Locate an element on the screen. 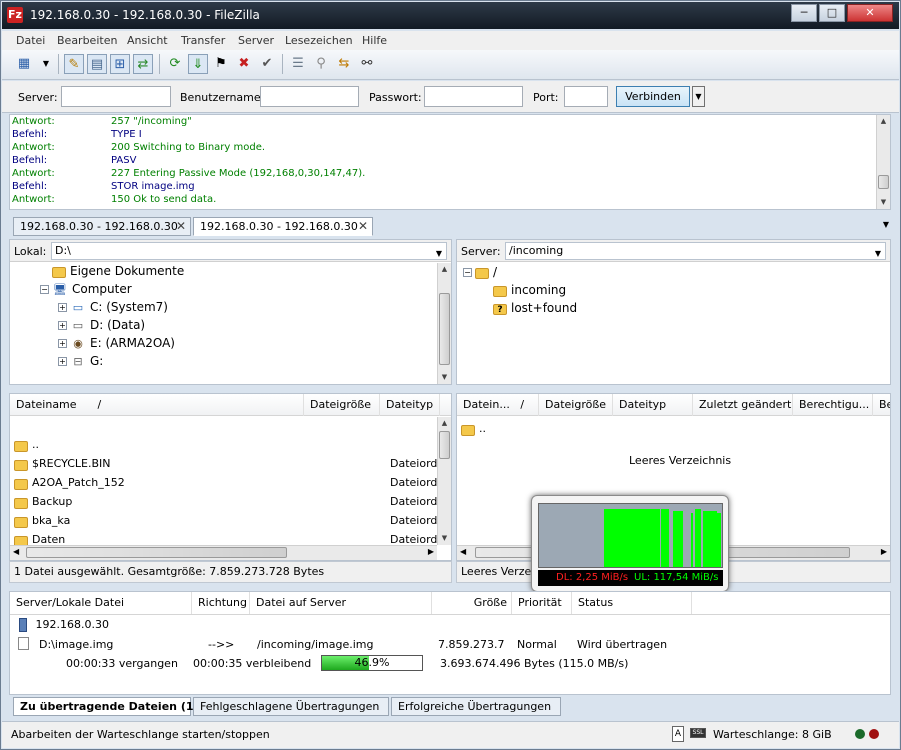 The image size is (901, 750). menu-hilfe: Hilfe is located at coordinates (374, 40).